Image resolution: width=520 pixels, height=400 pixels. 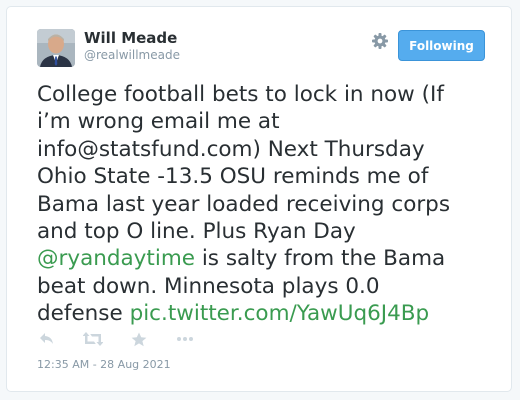 I want to click on tweet-line: info@statsfund.com) Next Thursday, so click(x=263, y=149).